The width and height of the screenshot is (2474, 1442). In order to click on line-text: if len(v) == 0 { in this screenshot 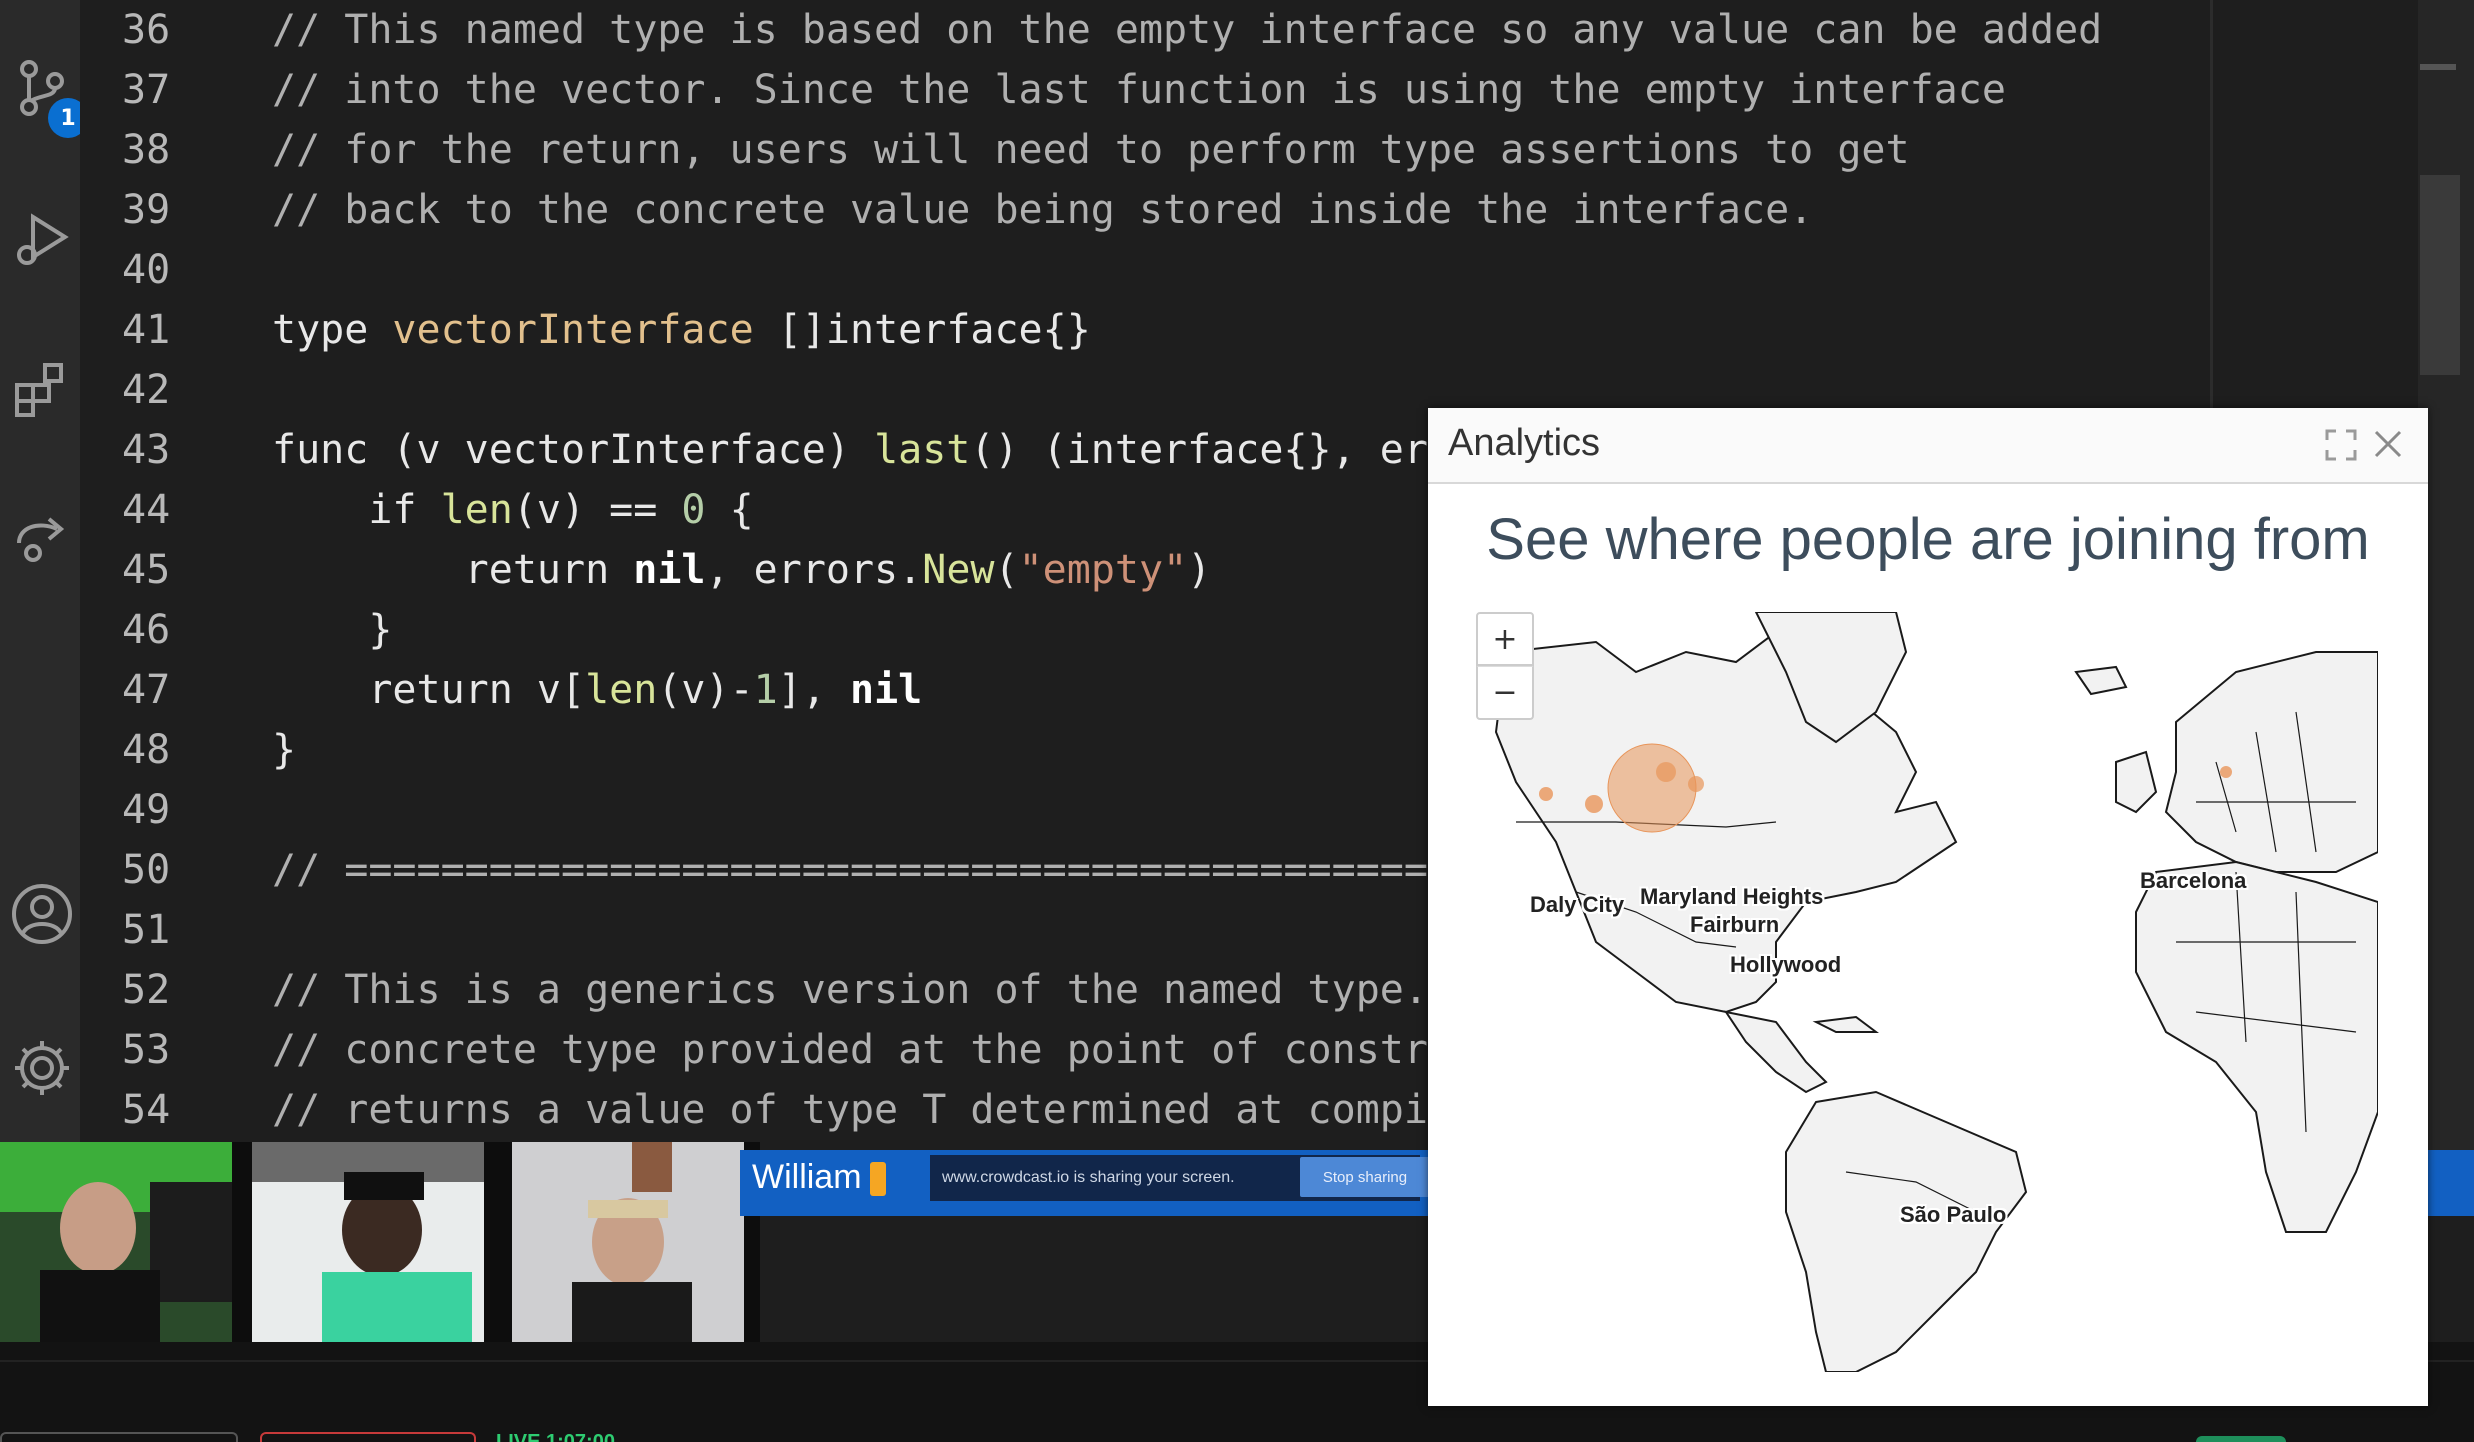, I will do `click(513, 510)`.